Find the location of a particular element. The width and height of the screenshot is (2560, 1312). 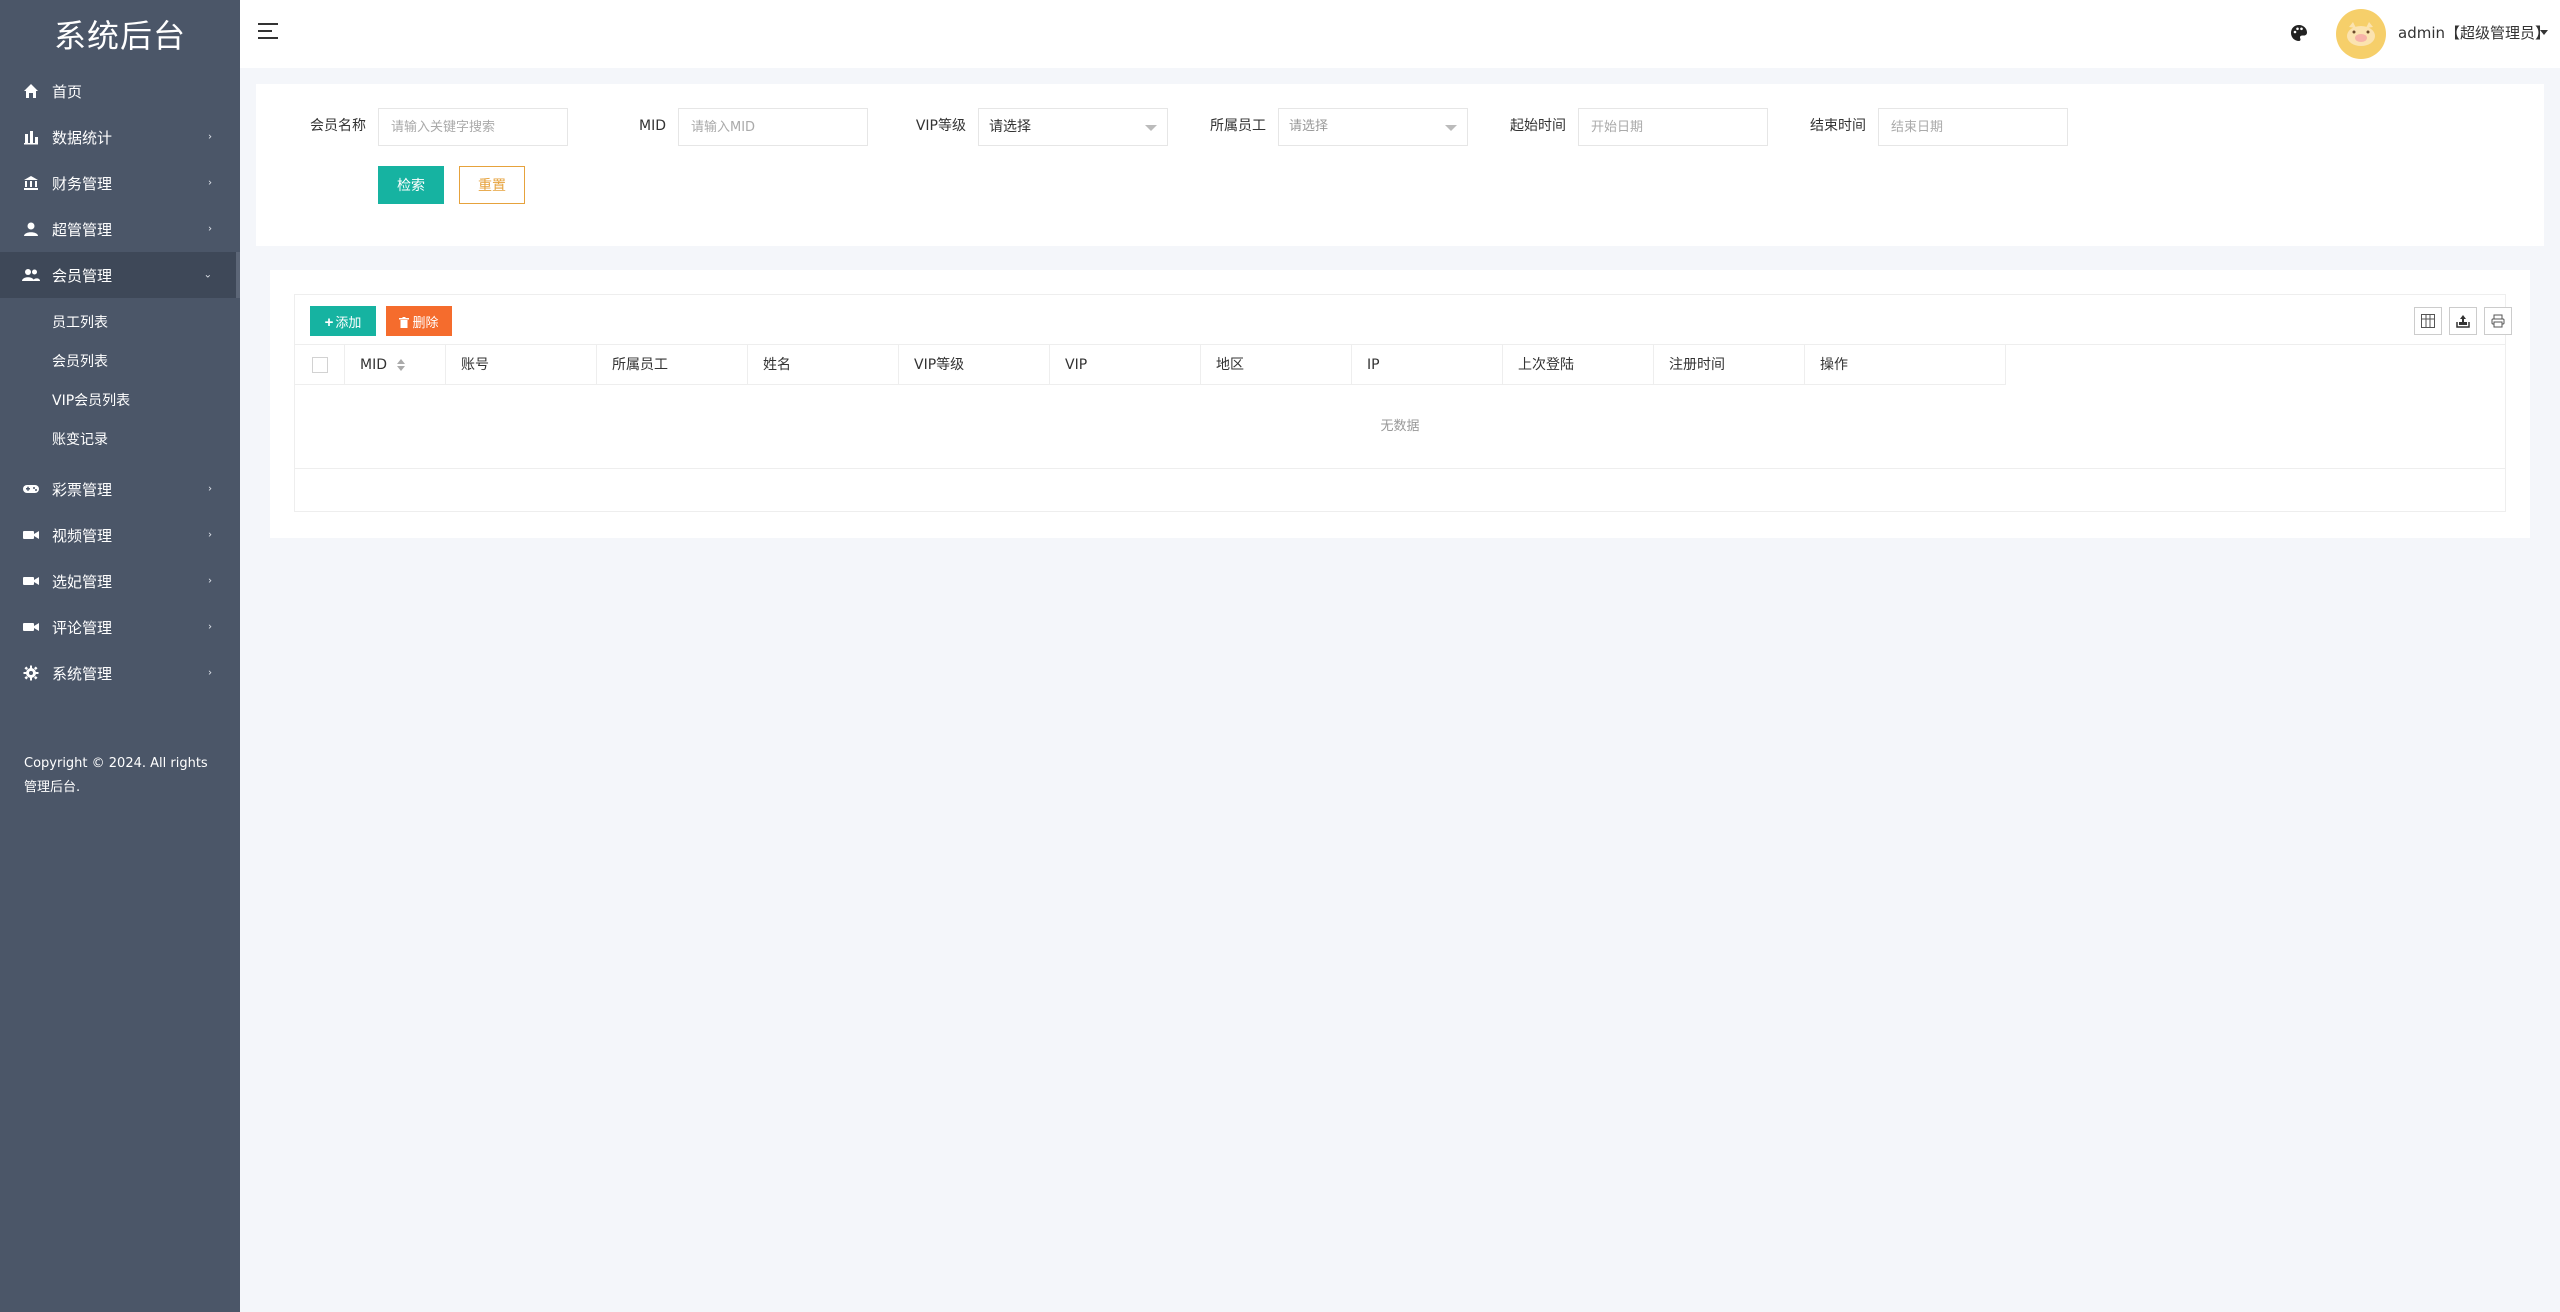

sort-icon is located at coordinates (401, 365).